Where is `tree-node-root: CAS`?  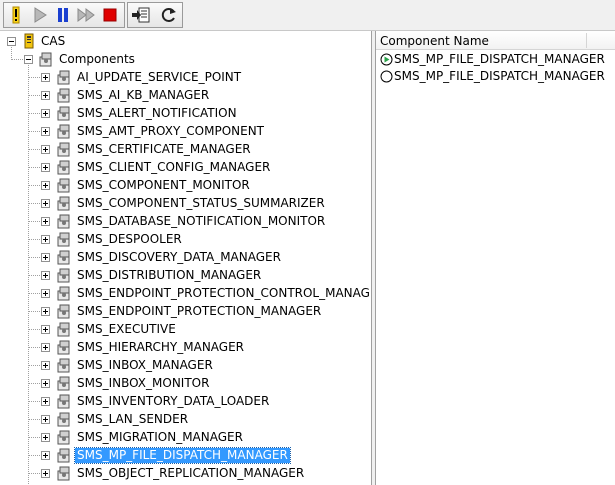
tree-node-root: CAS is located at coordinates (185, 42).